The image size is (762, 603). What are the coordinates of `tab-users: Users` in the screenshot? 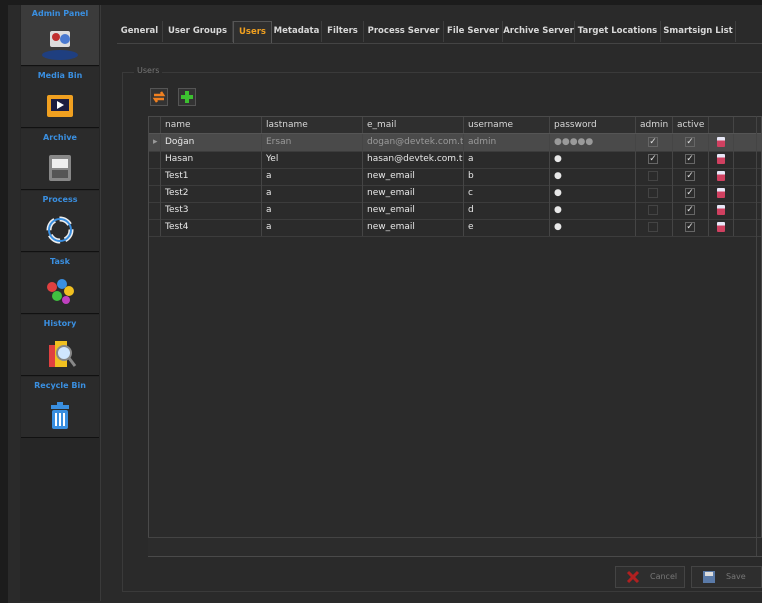 It's located at (252, 32).